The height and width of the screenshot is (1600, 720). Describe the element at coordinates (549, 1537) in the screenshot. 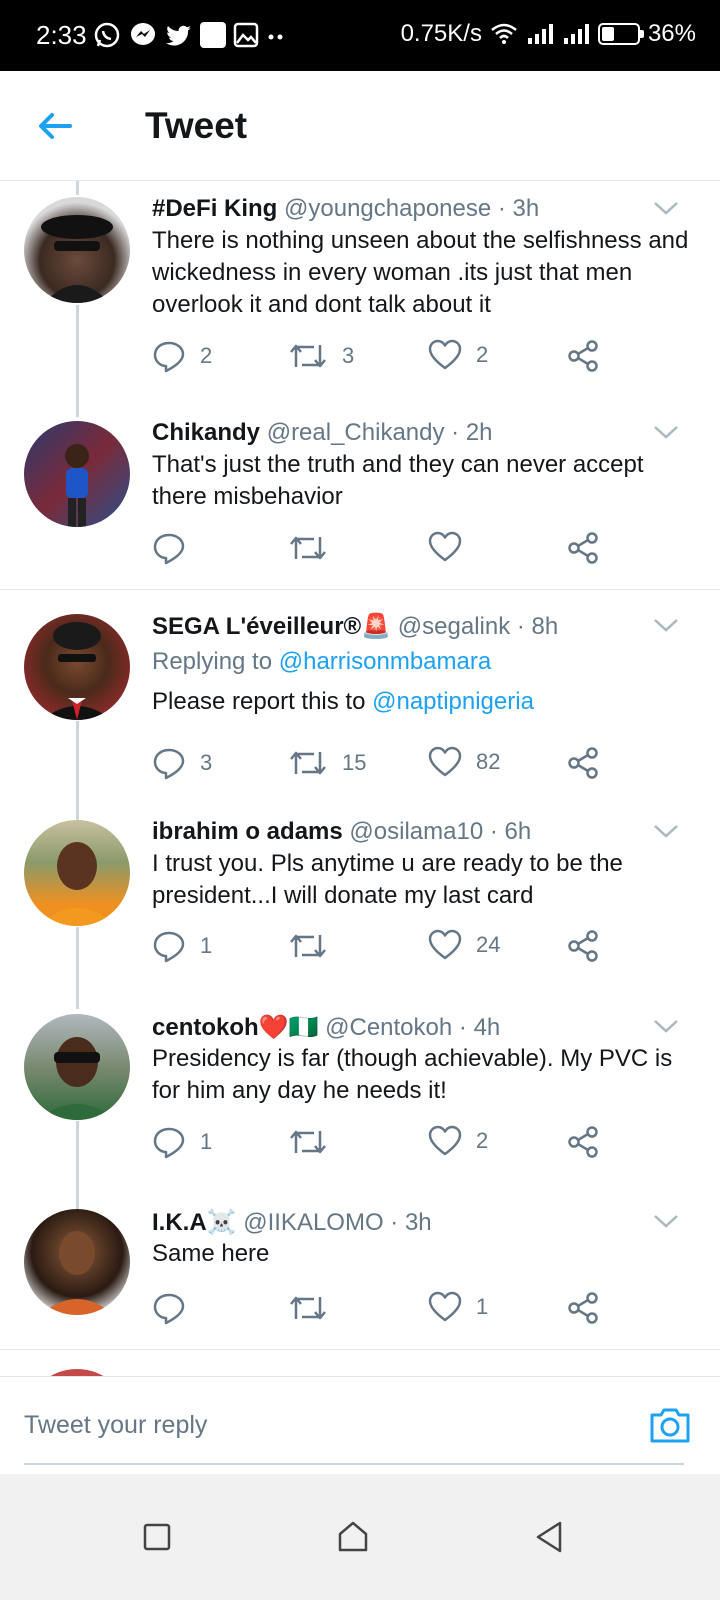

I see `back-icon` at that location.